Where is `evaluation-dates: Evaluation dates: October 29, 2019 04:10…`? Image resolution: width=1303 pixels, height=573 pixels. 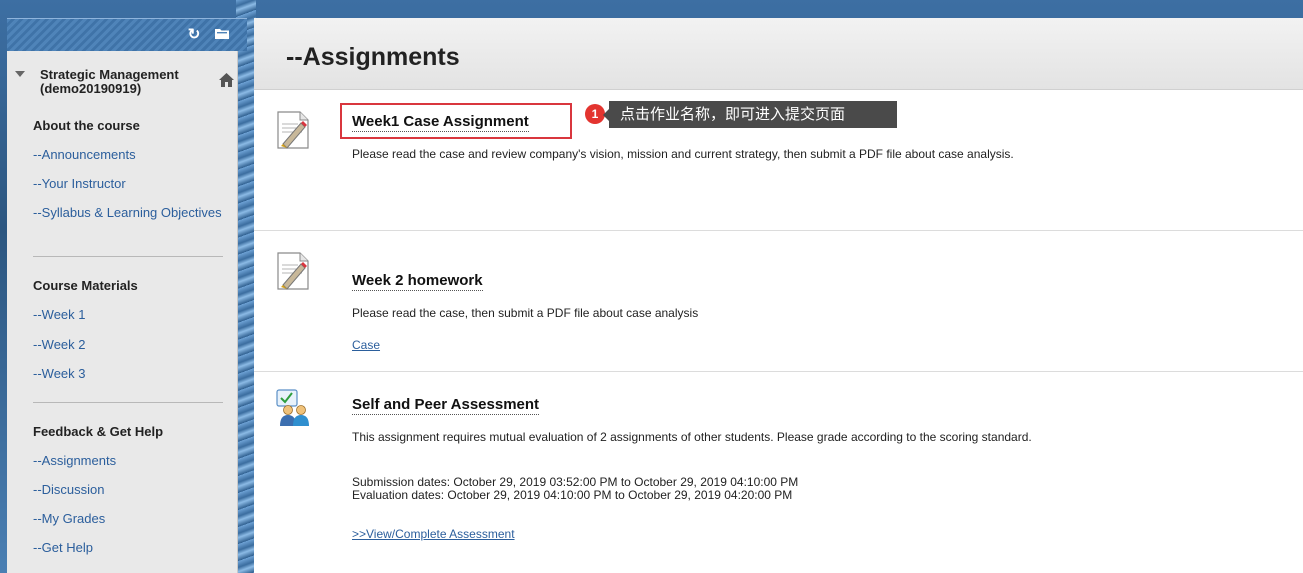 evaluation-dates: Evaluation dates: October 29, 2019 04:10… is located at coordinates (572, 495).